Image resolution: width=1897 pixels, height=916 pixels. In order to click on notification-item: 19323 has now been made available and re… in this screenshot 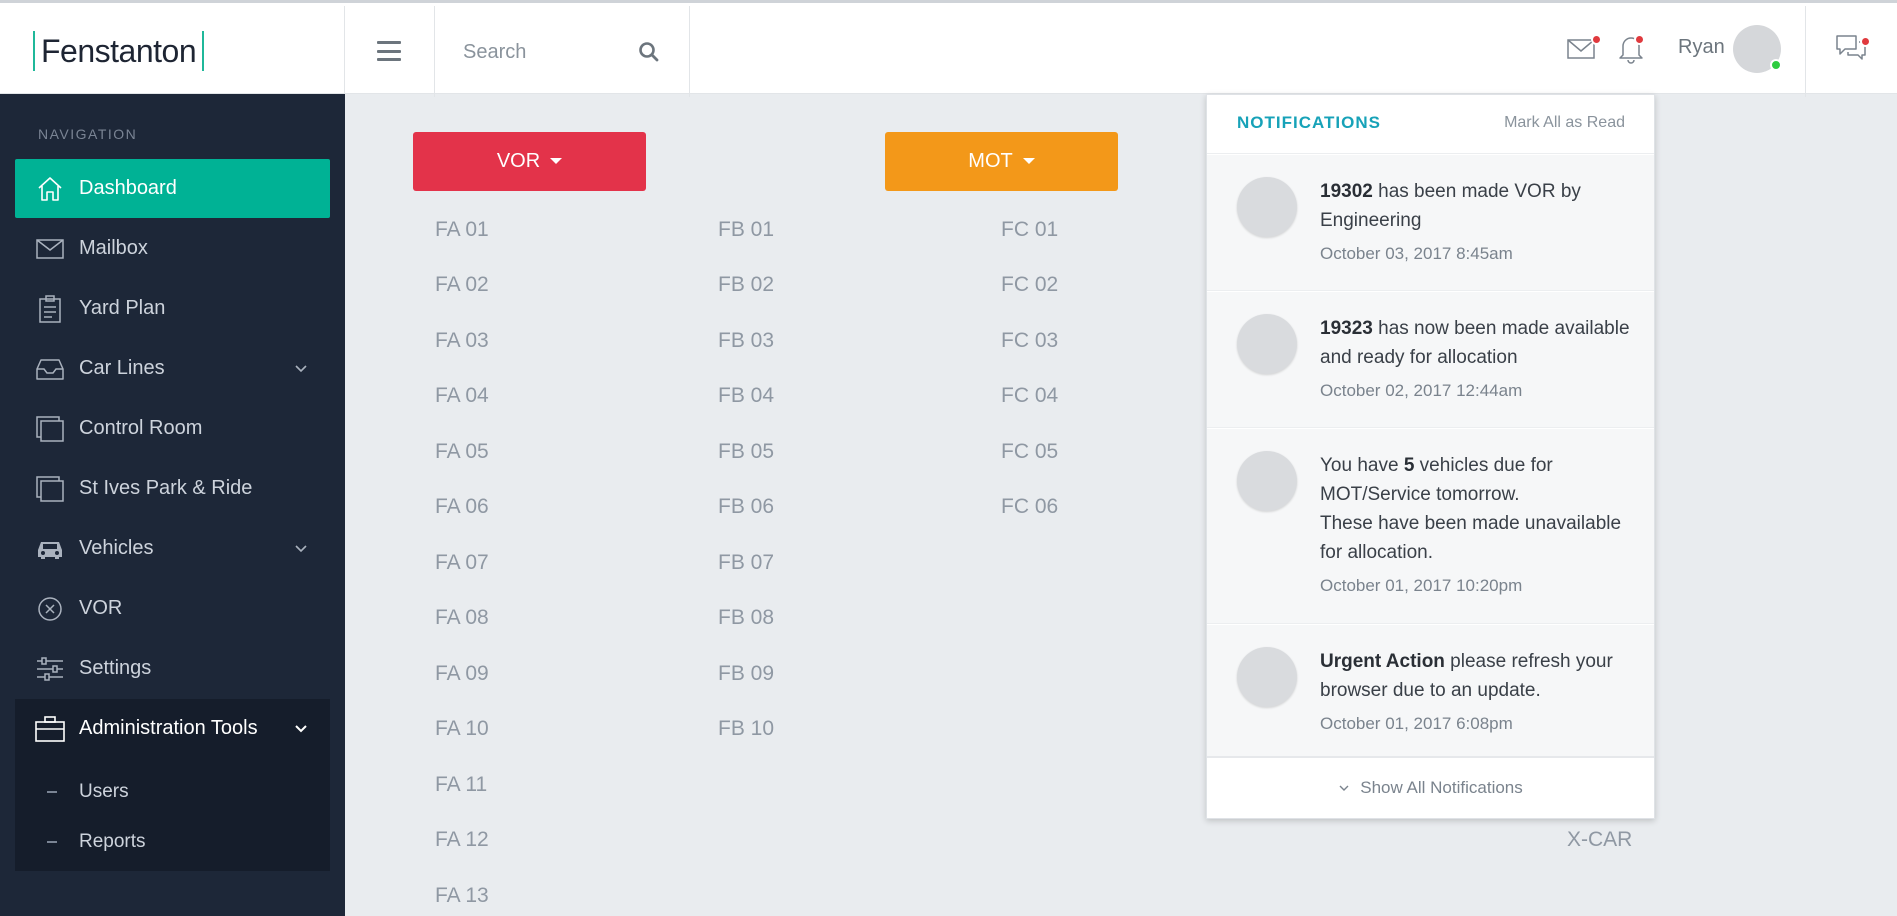, I will do `click(1430, 360)`.